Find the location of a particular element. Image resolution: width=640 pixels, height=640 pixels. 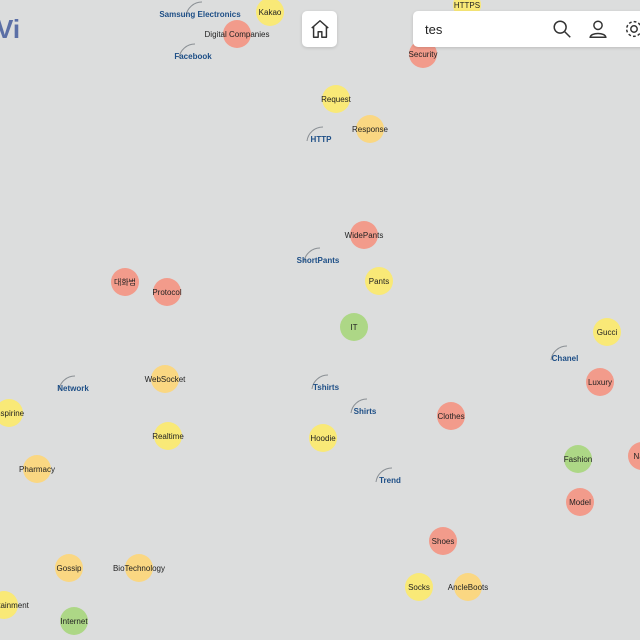

node-label: Pants is located at coordinates (379, 281).